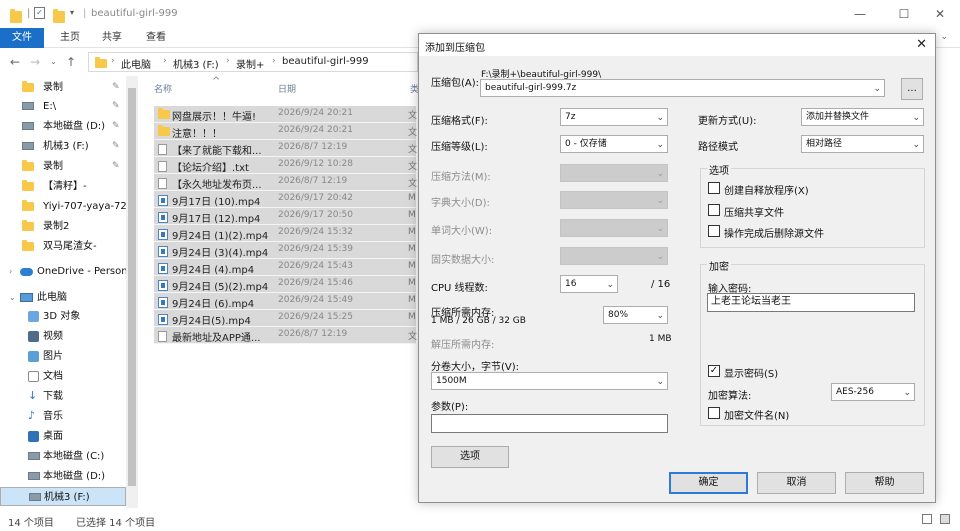 This screenshot has width=960, height=531. Describe the element at coordinates (70, 38) in the screenshot. I see `tab-home: 主页` at that location.